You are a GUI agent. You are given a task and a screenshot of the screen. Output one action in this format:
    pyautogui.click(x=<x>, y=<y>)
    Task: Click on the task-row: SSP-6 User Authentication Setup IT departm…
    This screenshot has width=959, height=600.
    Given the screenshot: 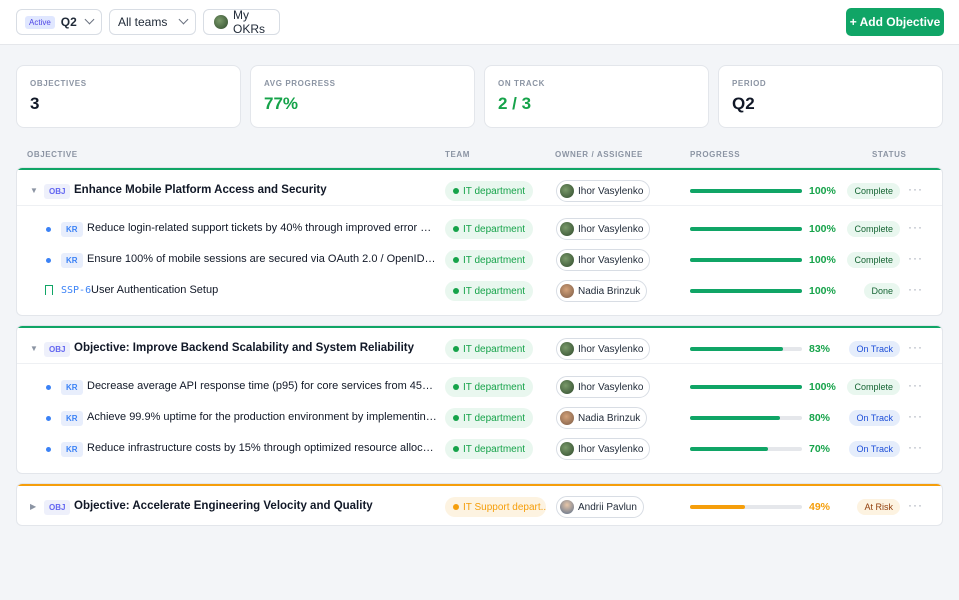 What is the action you would take?
    pyautogui.click(x=479, y=291)
    